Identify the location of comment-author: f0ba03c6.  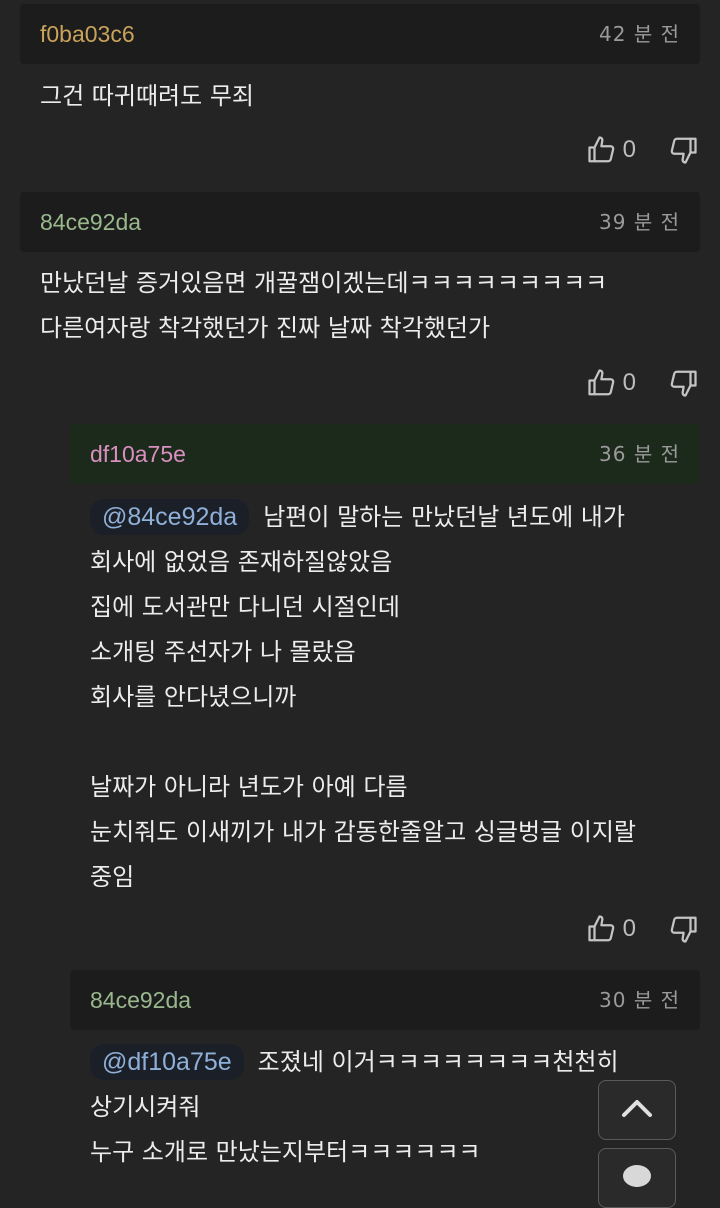
(87, 34).